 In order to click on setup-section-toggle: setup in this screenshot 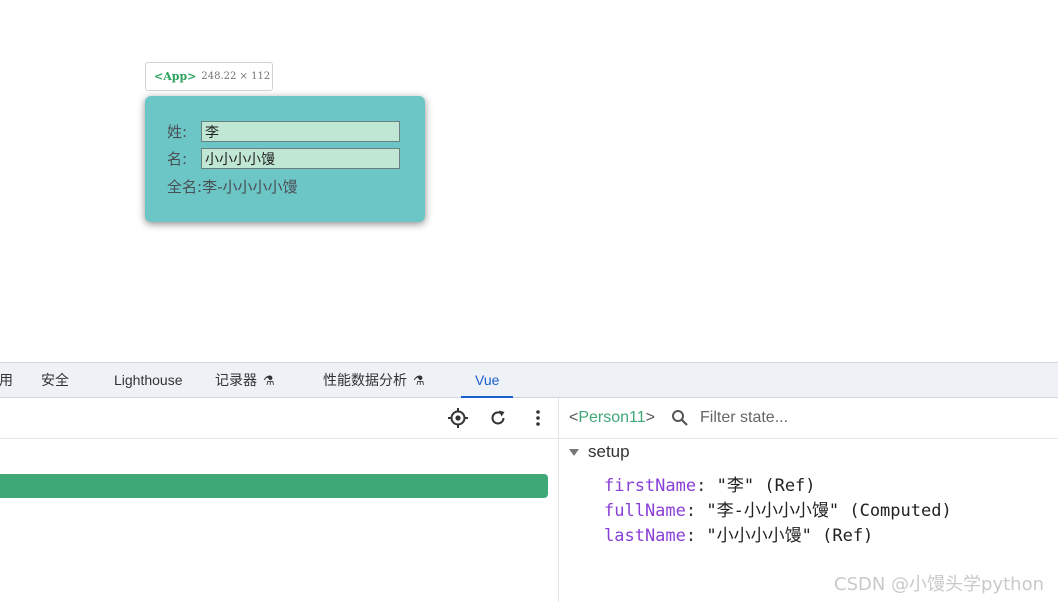, I will do `click(599, 452)`.